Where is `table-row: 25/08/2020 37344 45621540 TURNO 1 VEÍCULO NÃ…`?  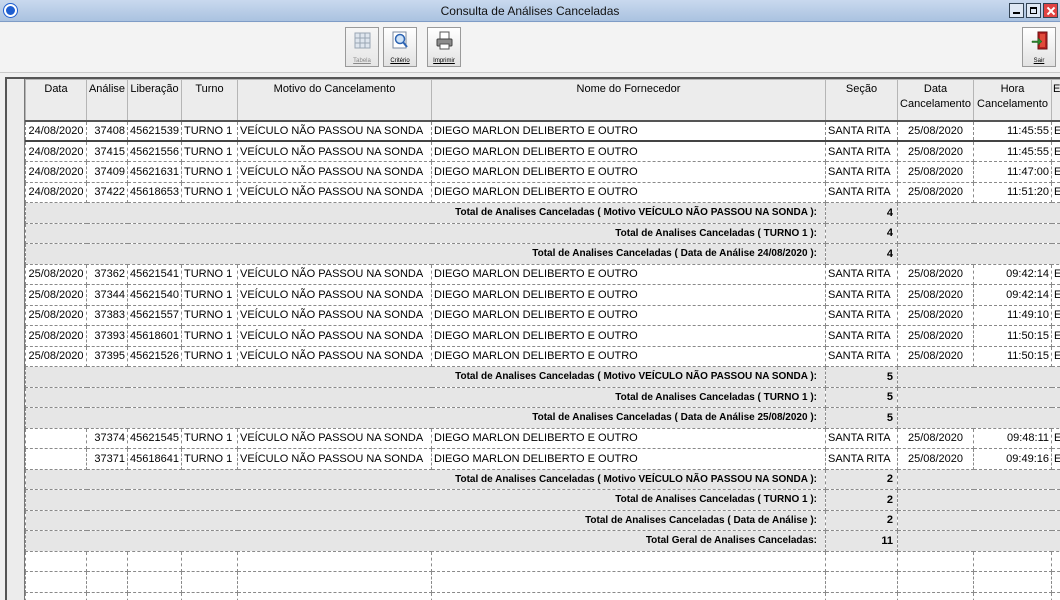 table-row: 25/08/2020 37344 45621540 TURNO 1 VEÍCULO NÃ… is located at coordinates (542, 295).